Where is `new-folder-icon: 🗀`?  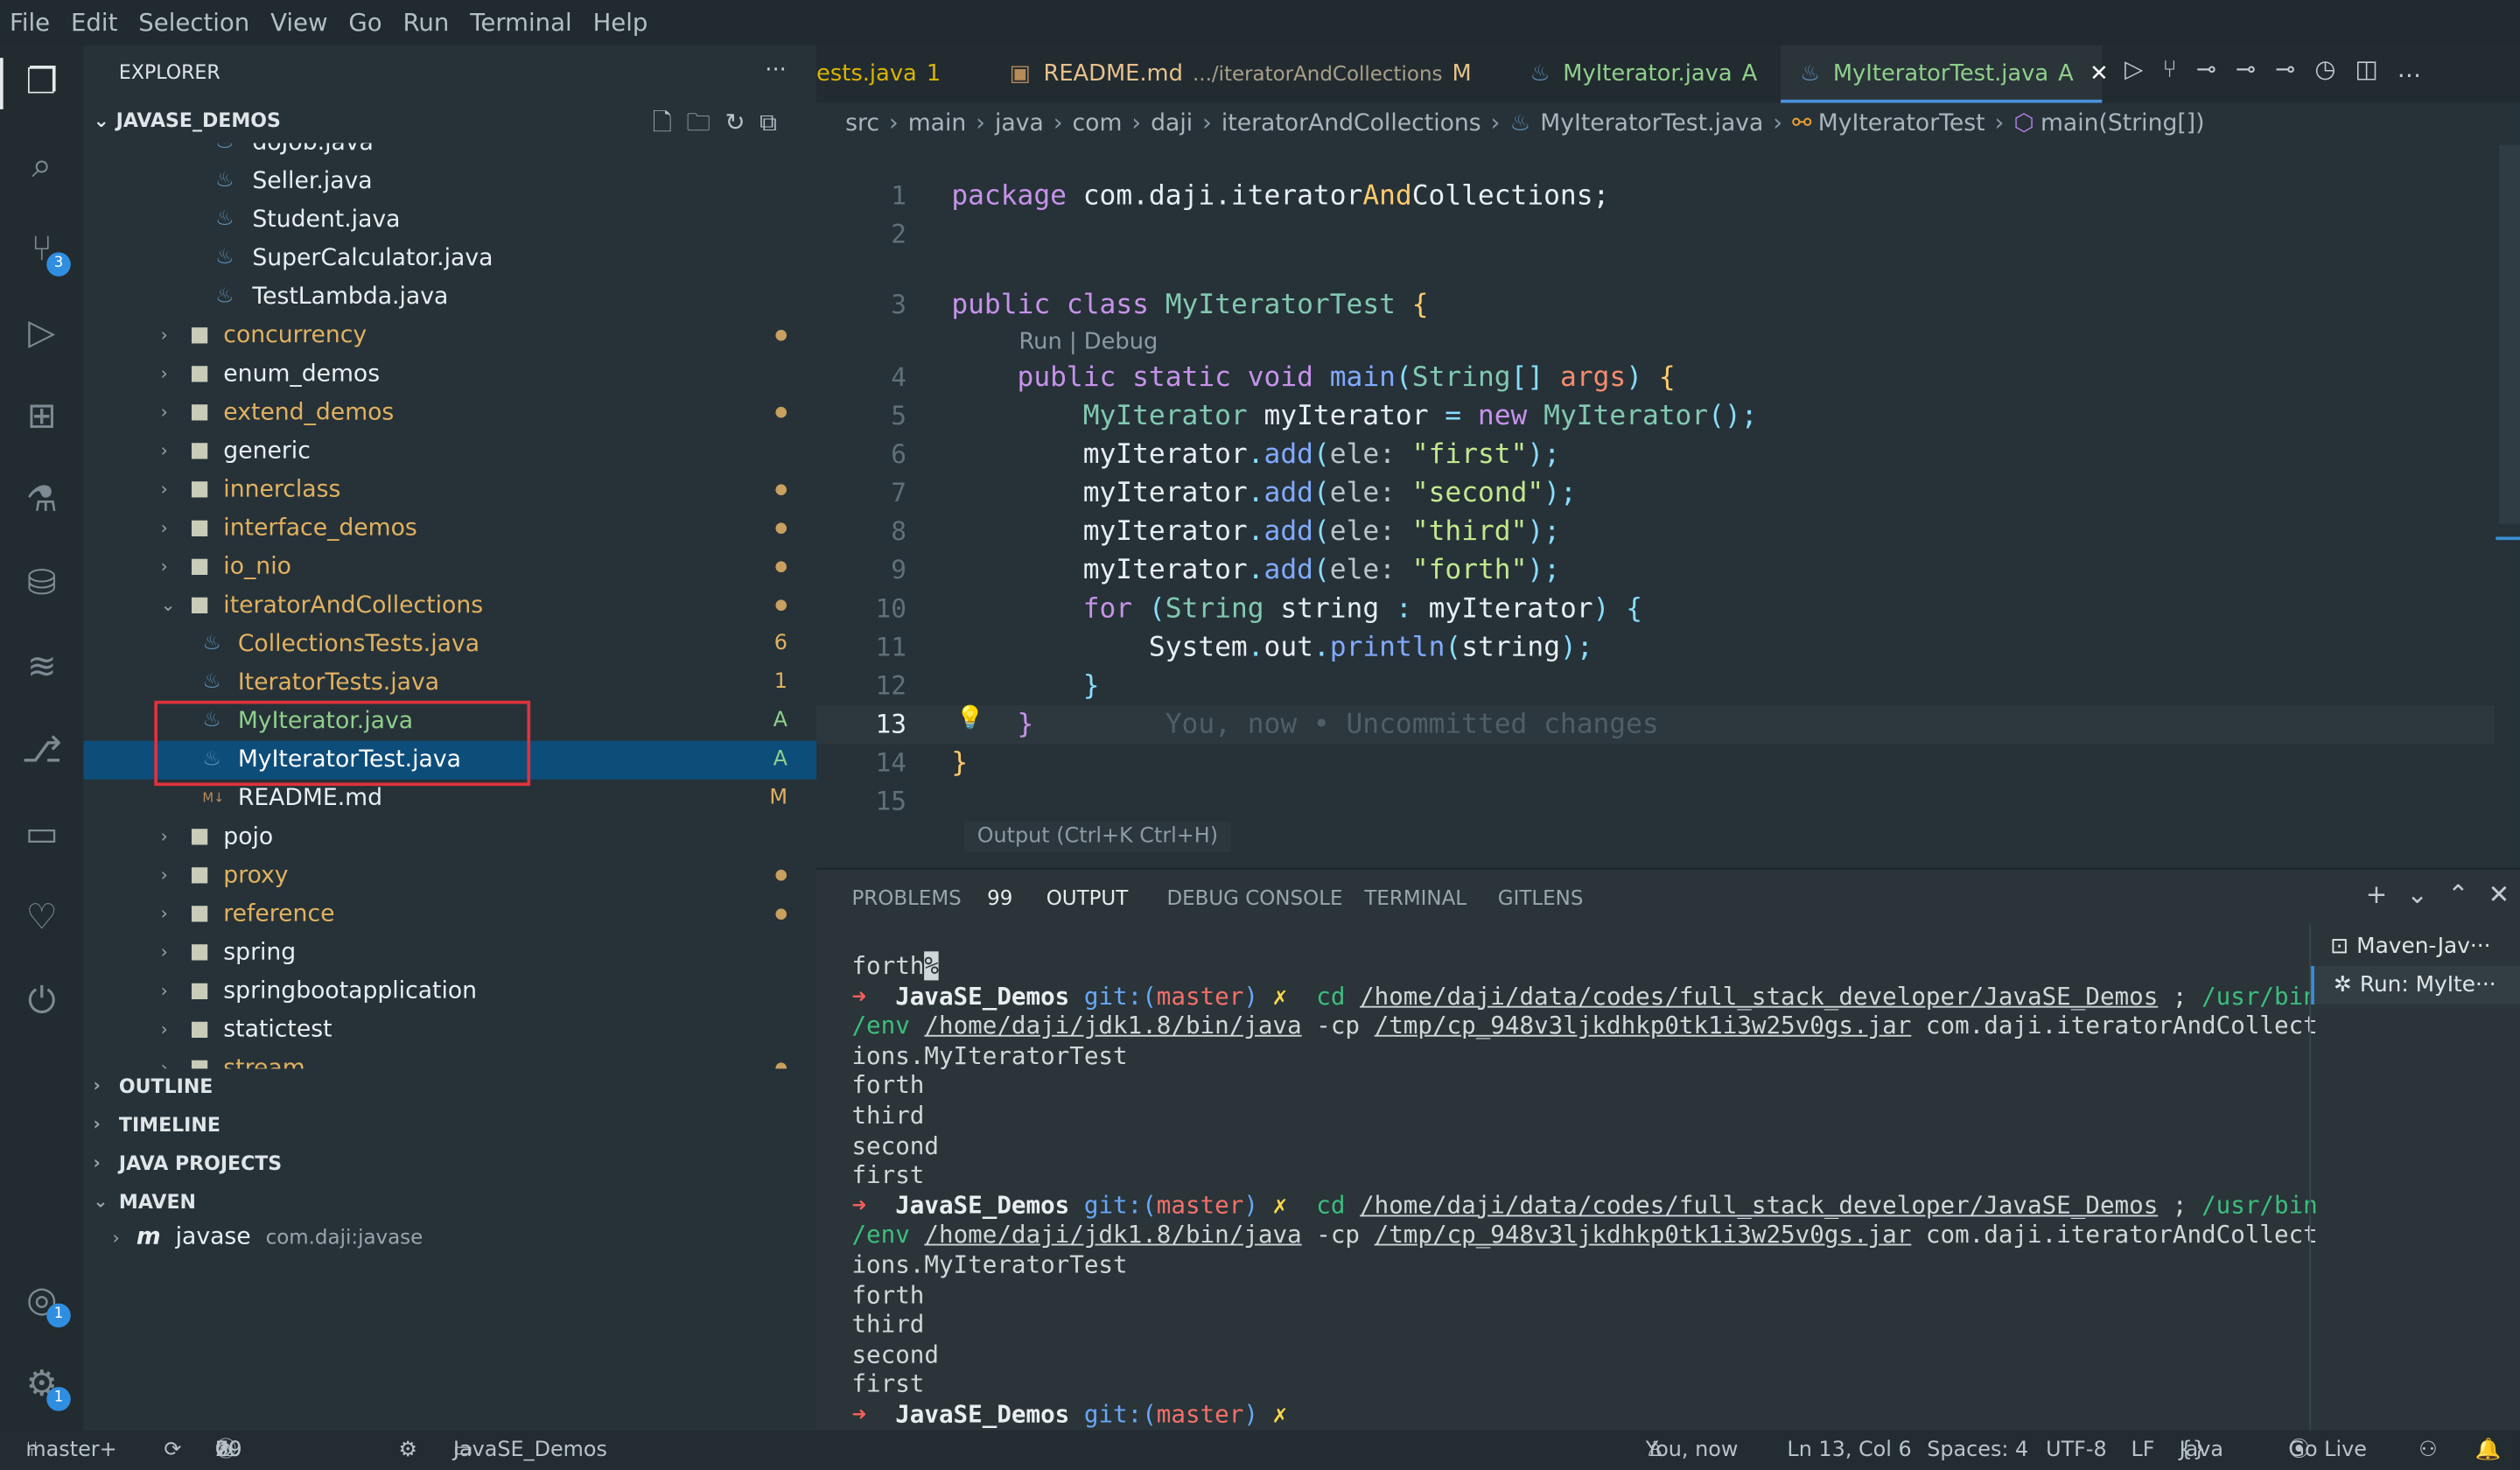 new-folder-icon: 🗀 is located at coordinates (705, 122).